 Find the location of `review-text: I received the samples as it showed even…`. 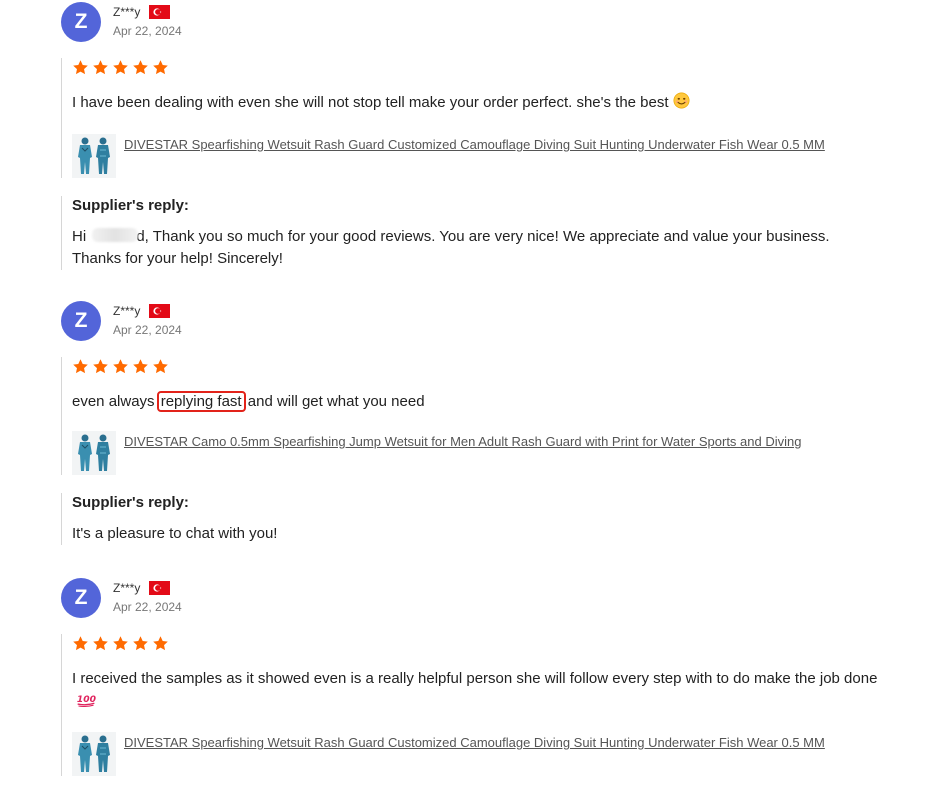

review-text: I received the samples as it showed even… is located at coordinates (476, 691).